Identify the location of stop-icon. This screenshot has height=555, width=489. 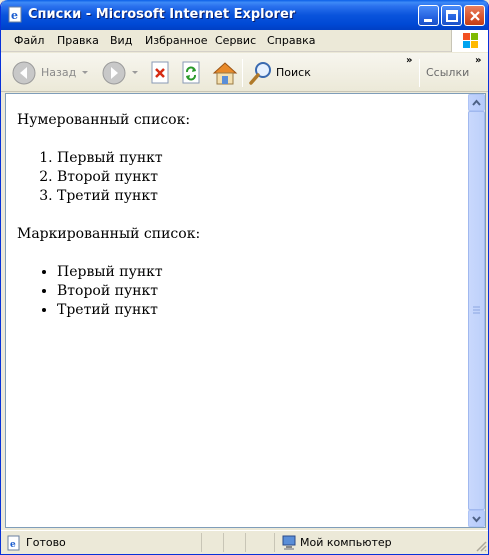
(160, 72).